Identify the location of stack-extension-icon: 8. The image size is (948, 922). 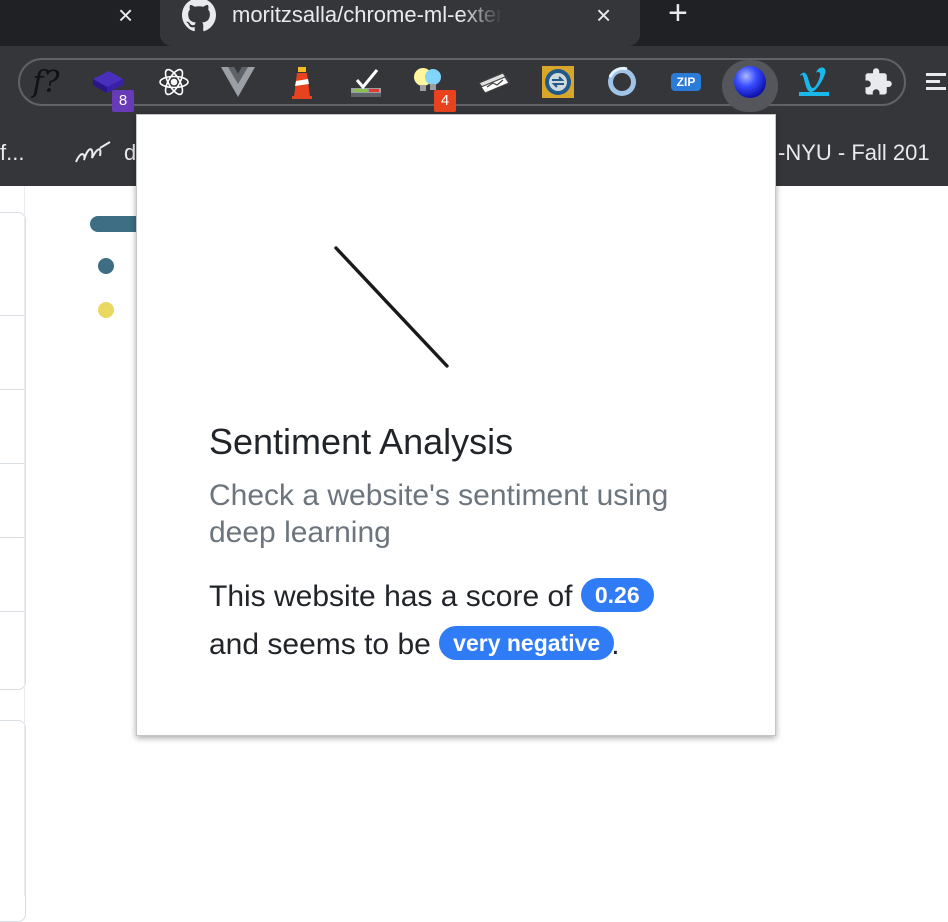
(112, 88).